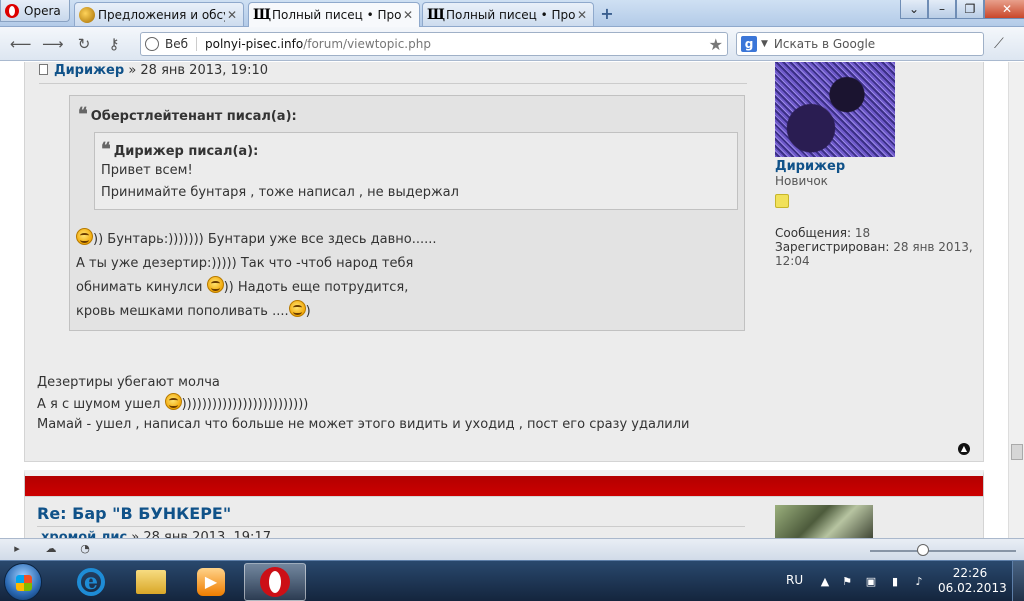  I want to click on tab-polnyi-pisec: Щ Полный писец • Прос... ✕, so click(508, 14).